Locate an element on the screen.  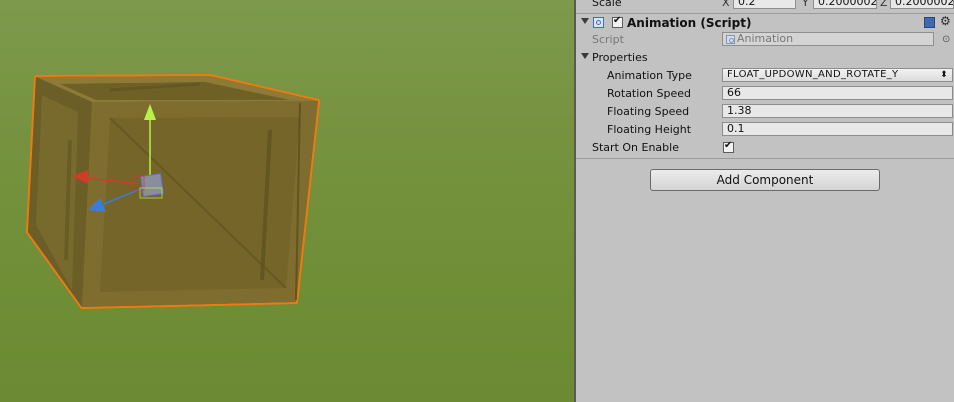
animation-type-dropdown: FLOAT_UPDOWN_AND_ROTATE_Y ⬍ is located at coordinates (837, 75).